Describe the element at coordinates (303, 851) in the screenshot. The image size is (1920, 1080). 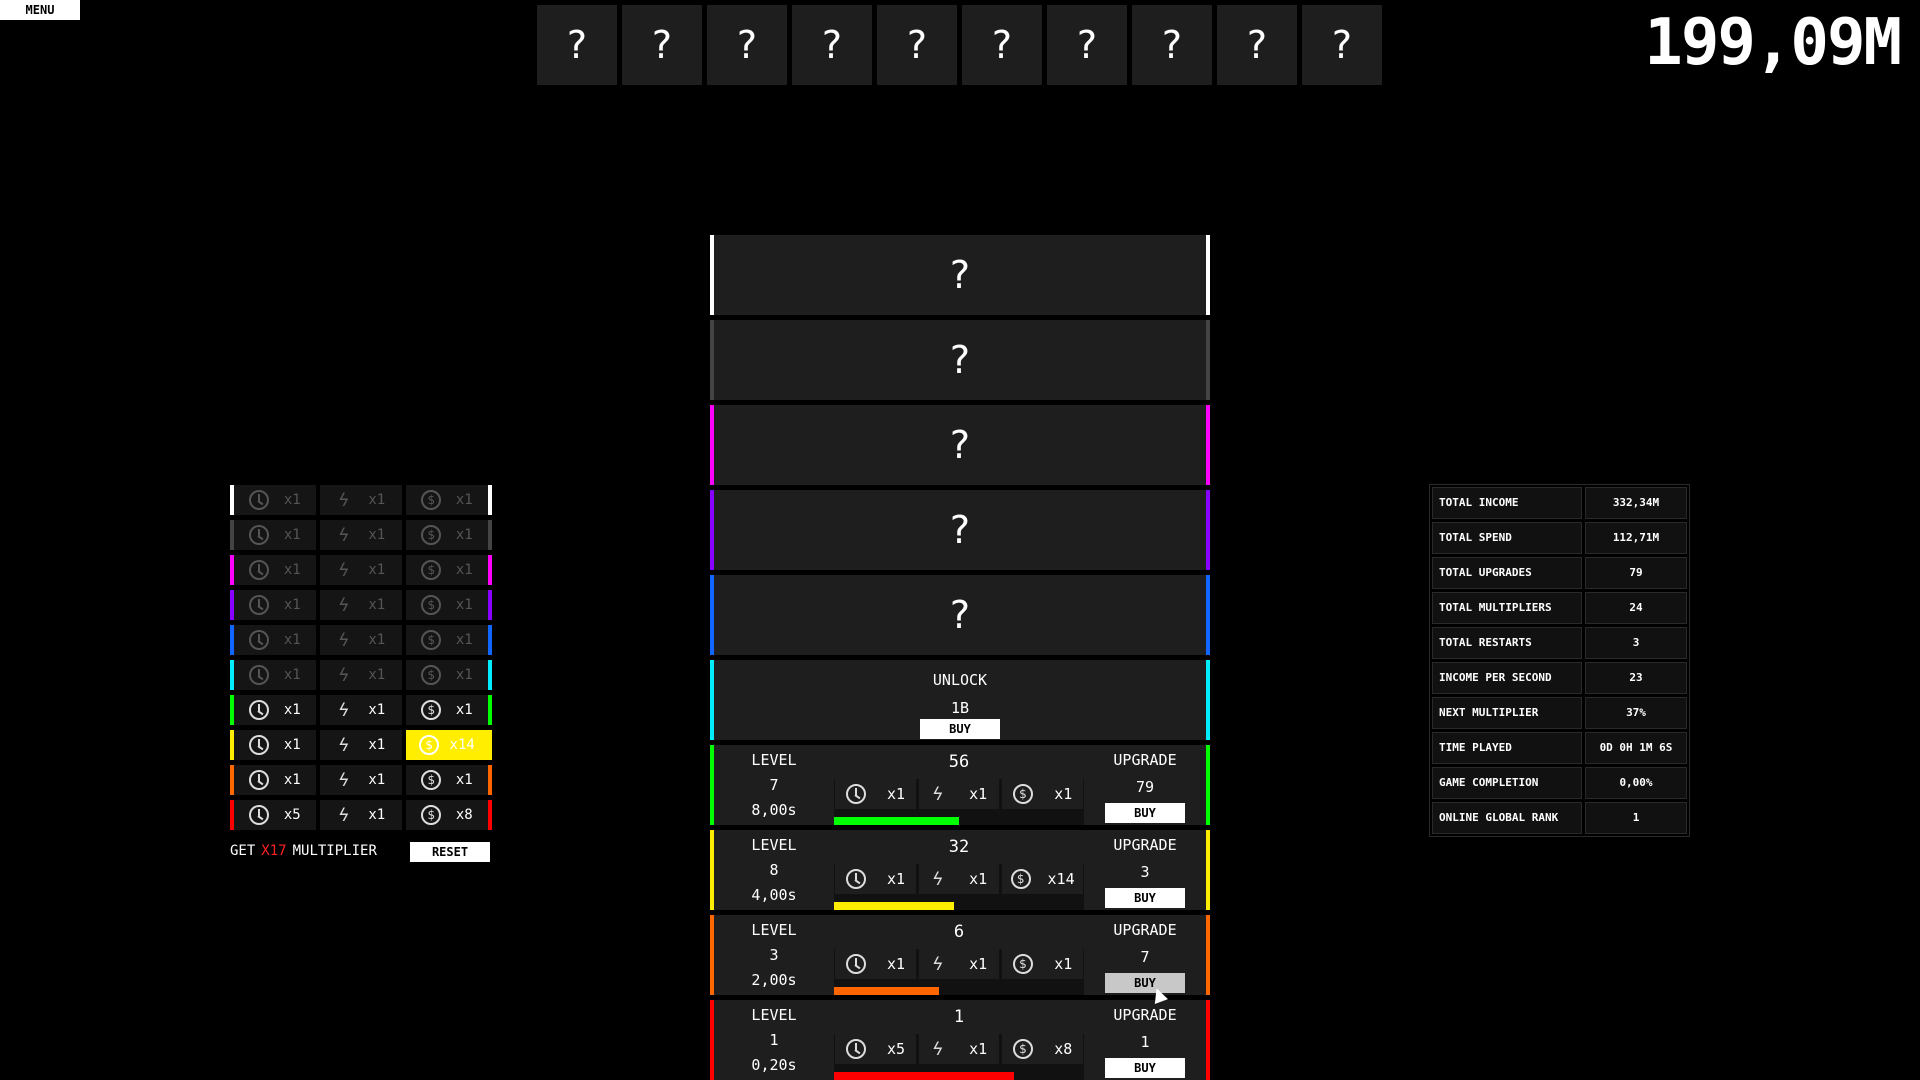
I see `prestige-line: GET X17 MULTIPLIER` at that location.